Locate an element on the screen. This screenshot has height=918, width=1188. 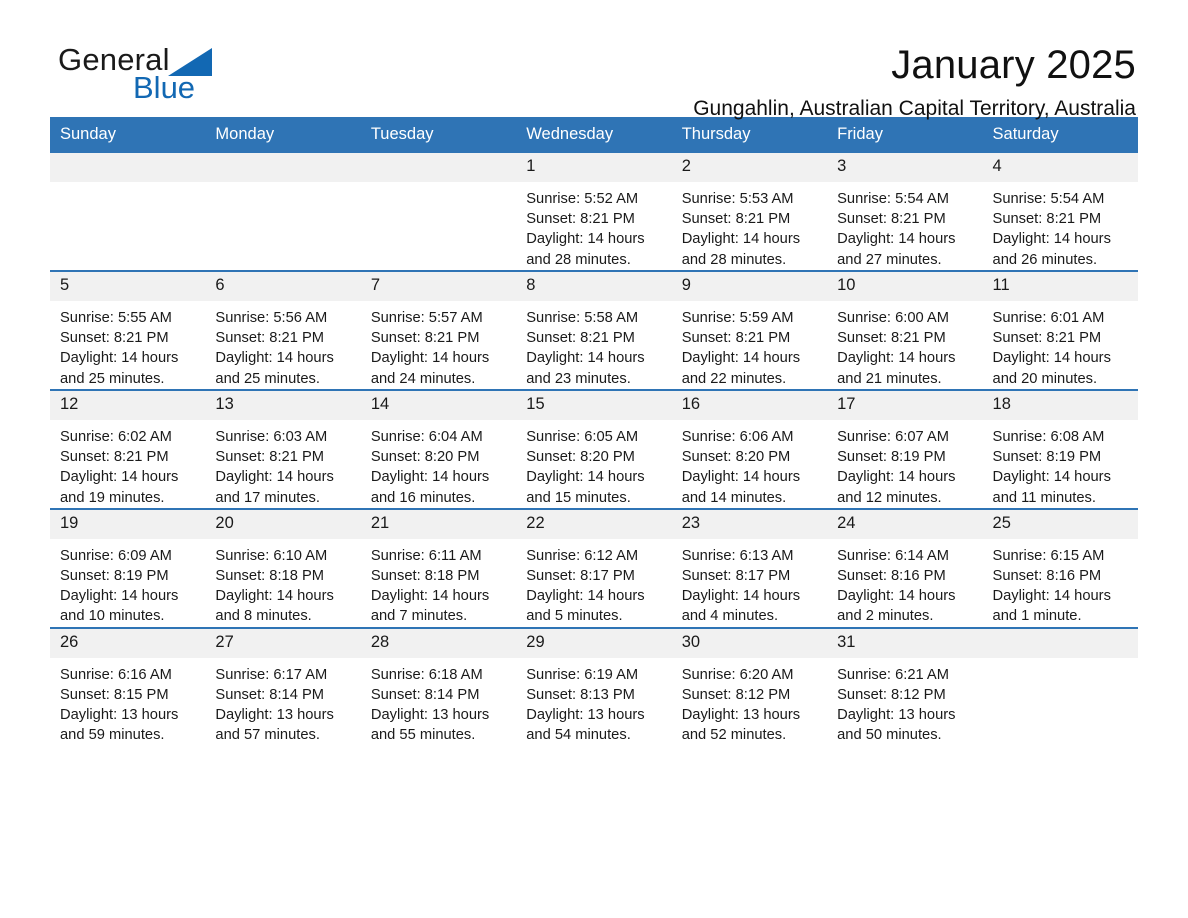
sunset-text: Sunset: 8:13 PM is located at coordinates (580, 694).